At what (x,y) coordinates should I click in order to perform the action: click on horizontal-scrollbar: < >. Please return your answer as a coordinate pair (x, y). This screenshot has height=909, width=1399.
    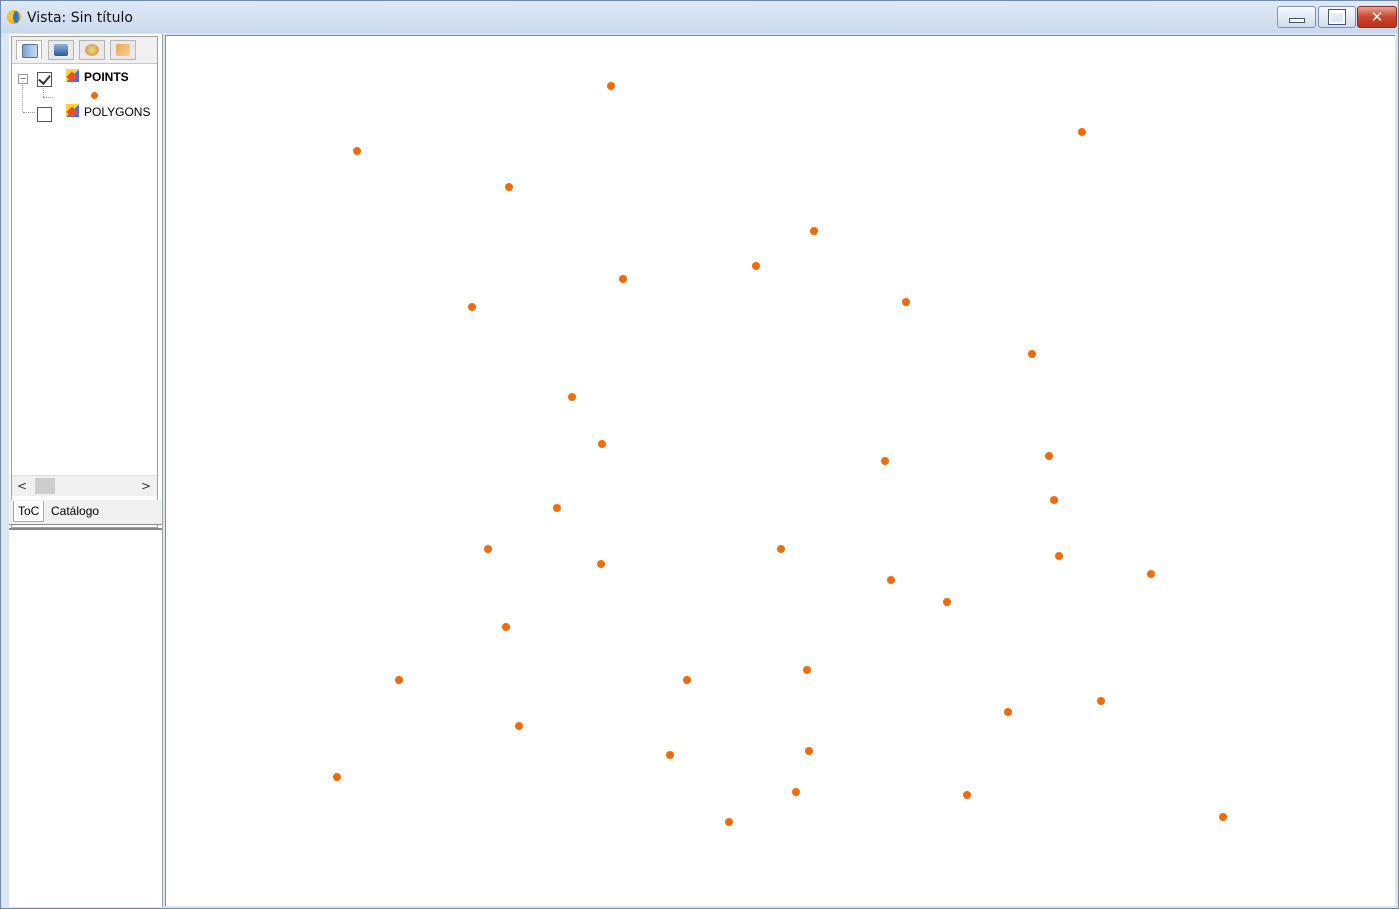
    Looking at the image, I should click on (84, 485).